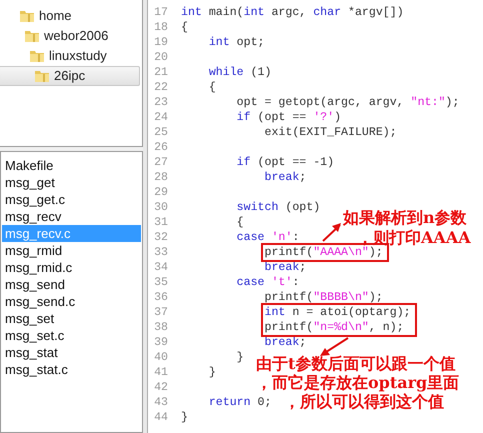  Describe the element at coordinates (160, 162) in the screenshot. I see `line-number: 27` at that location.